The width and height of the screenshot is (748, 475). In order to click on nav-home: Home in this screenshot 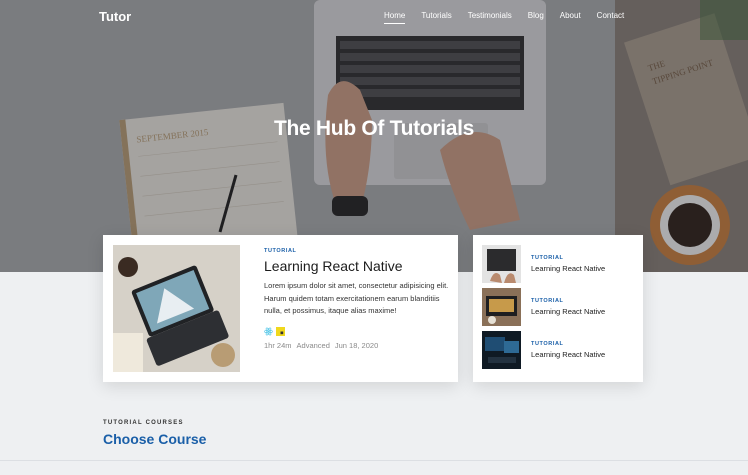, I will do `click(395, 17)`.